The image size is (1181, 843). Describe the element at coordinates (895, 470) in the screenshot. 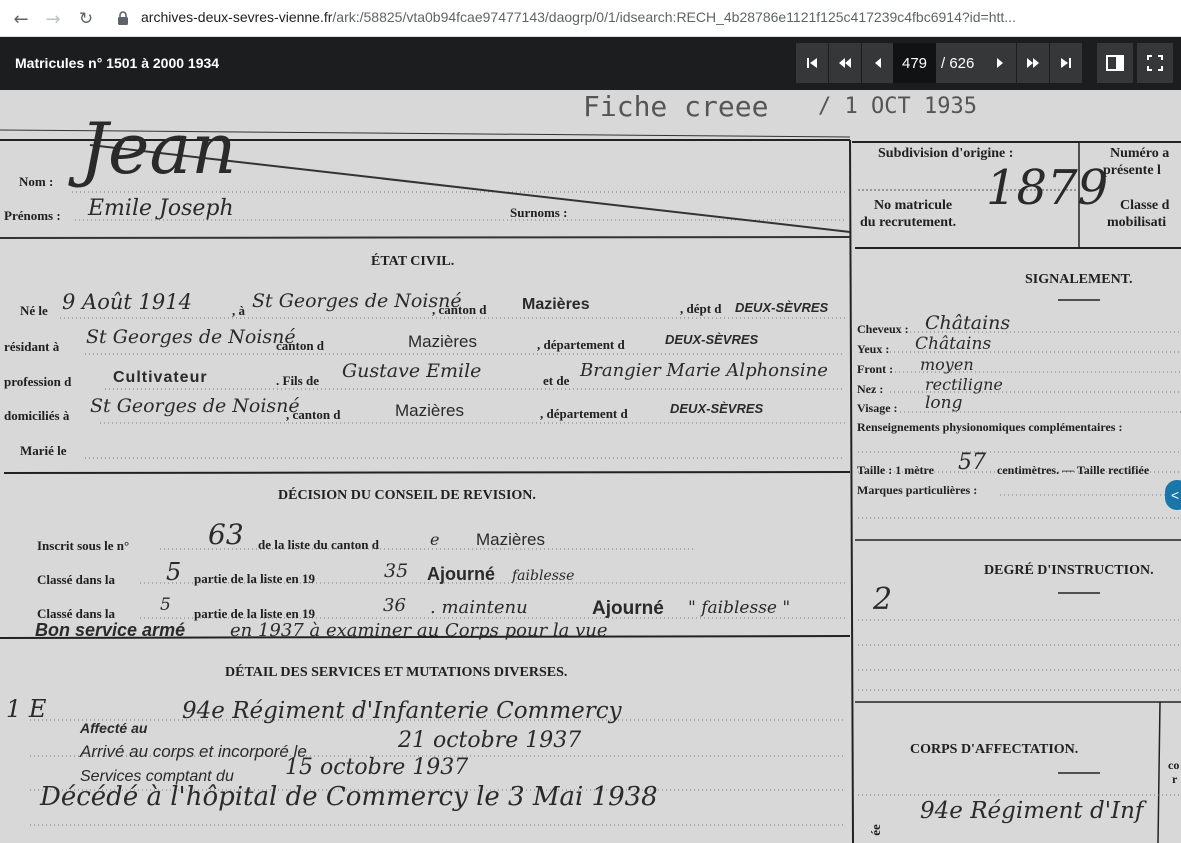

I see `taille-label: Taille : 1 mètre` at that location.